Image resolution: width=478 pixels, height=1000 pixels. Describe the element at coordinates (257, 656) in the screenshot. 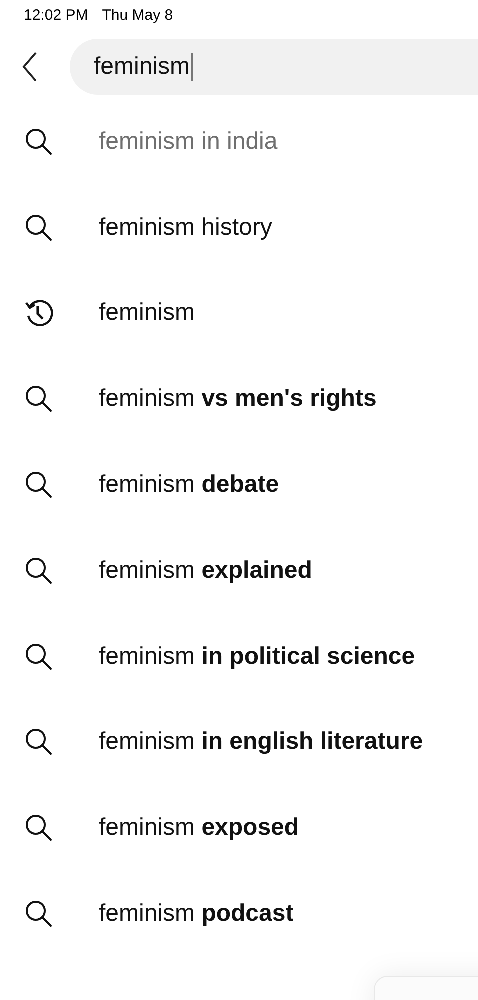

I see `suggestion-link: feminism in political science` at that location.